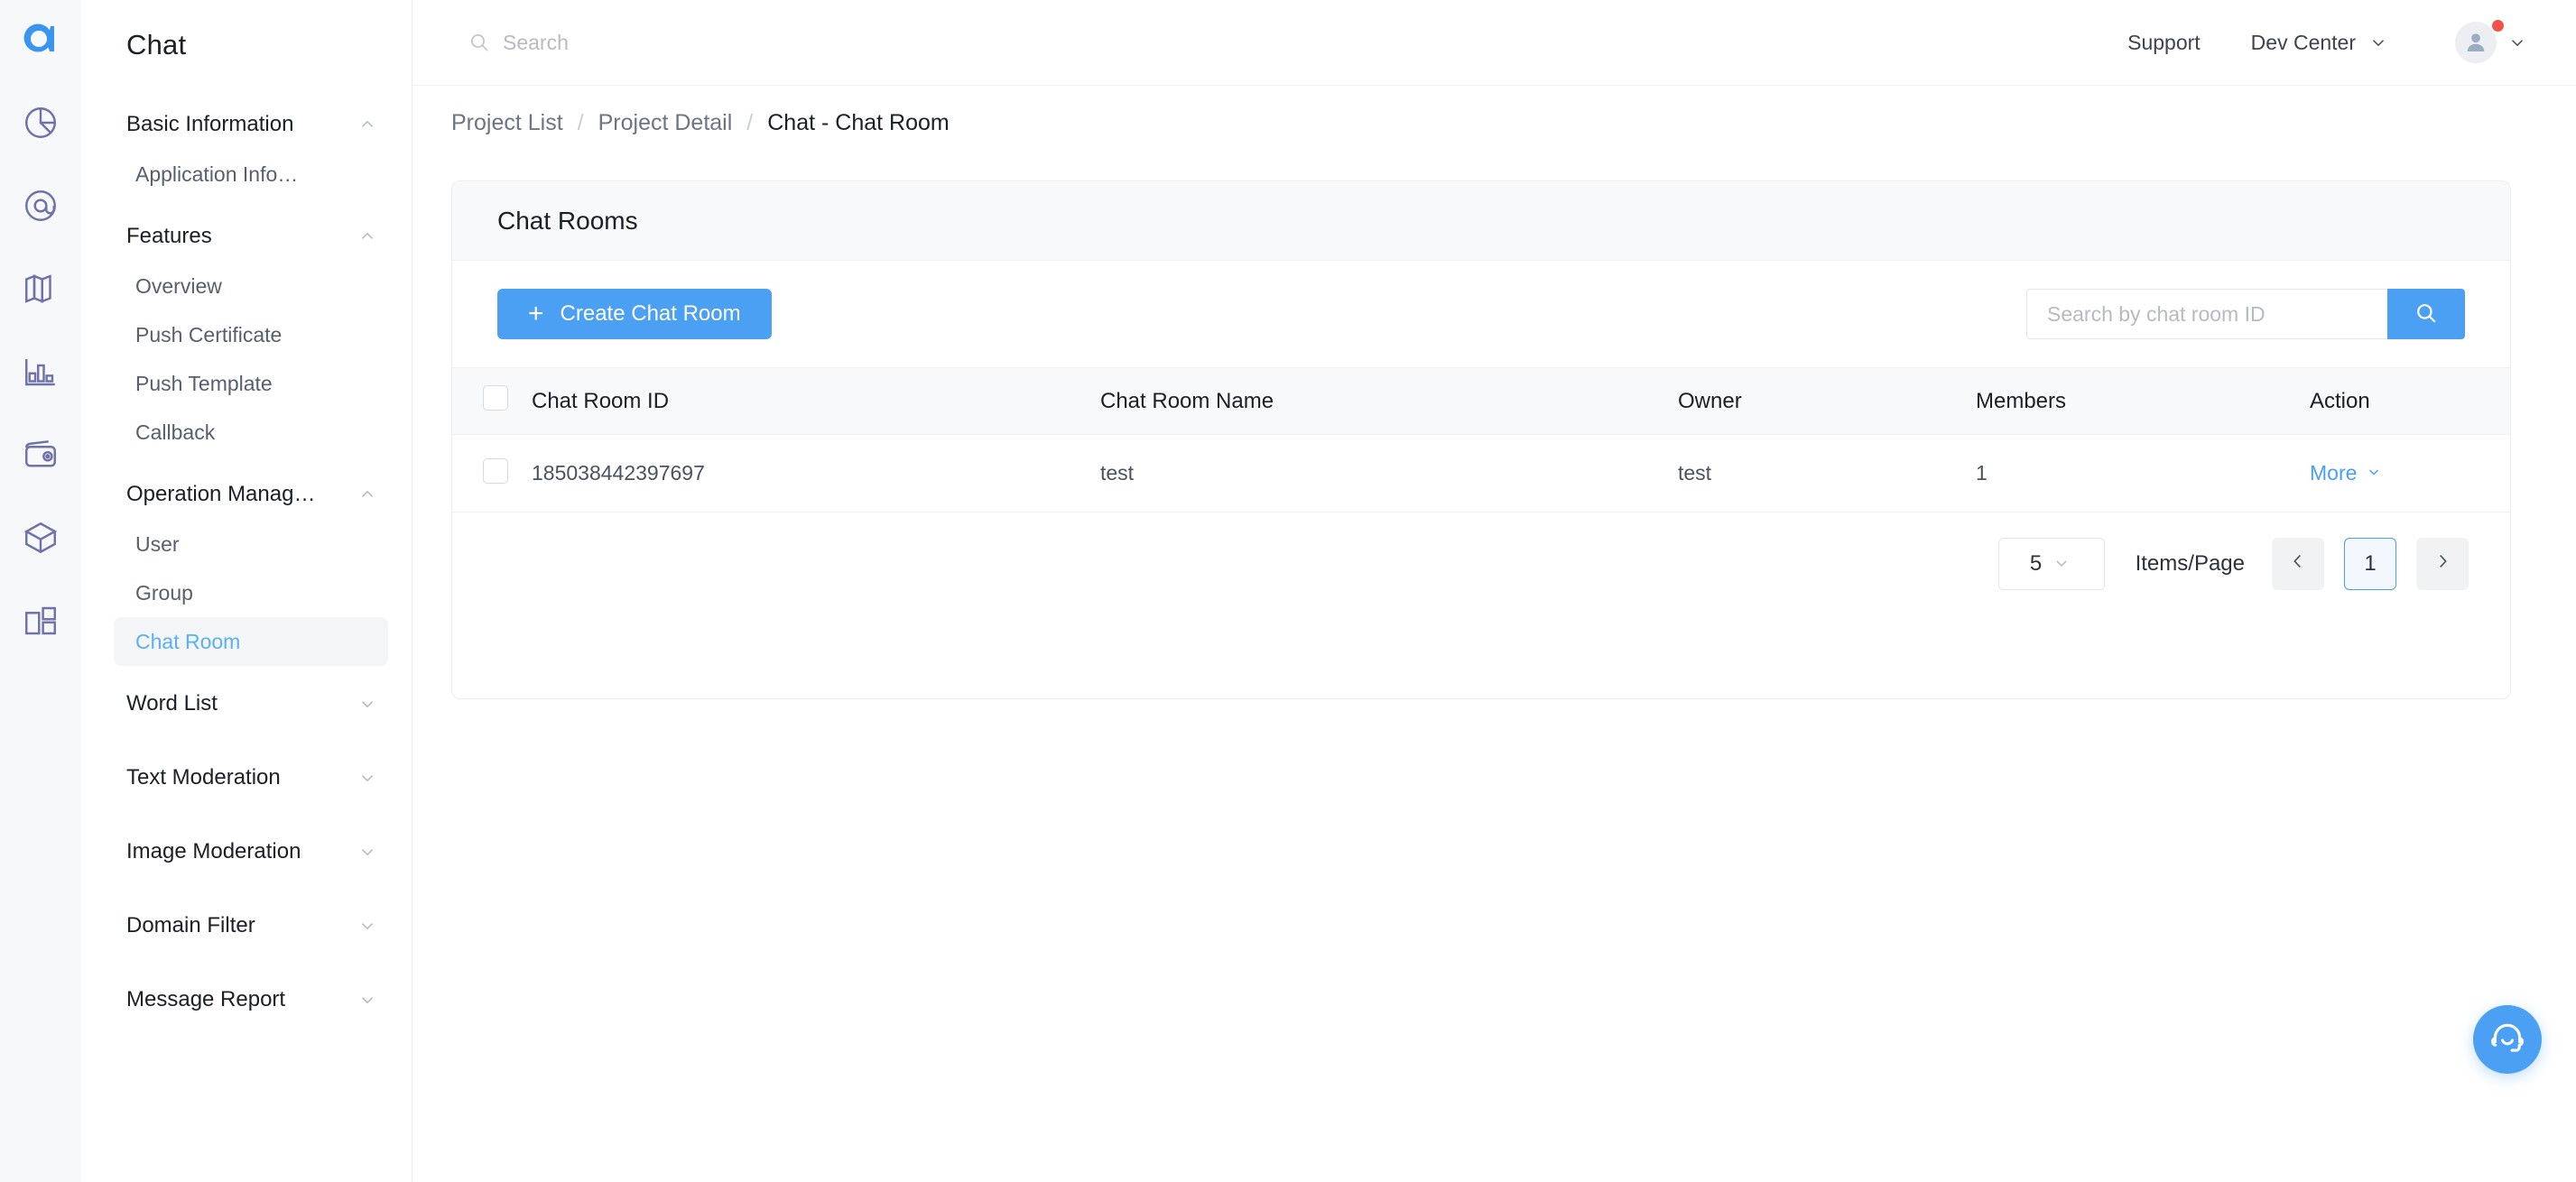 The width and height of the screenshot is (2576, 1182). What do you see at coordinates (251, 286) in the screenshot?
I see `sidebar-item-overview: Overview` at bounding box center [251, 286].